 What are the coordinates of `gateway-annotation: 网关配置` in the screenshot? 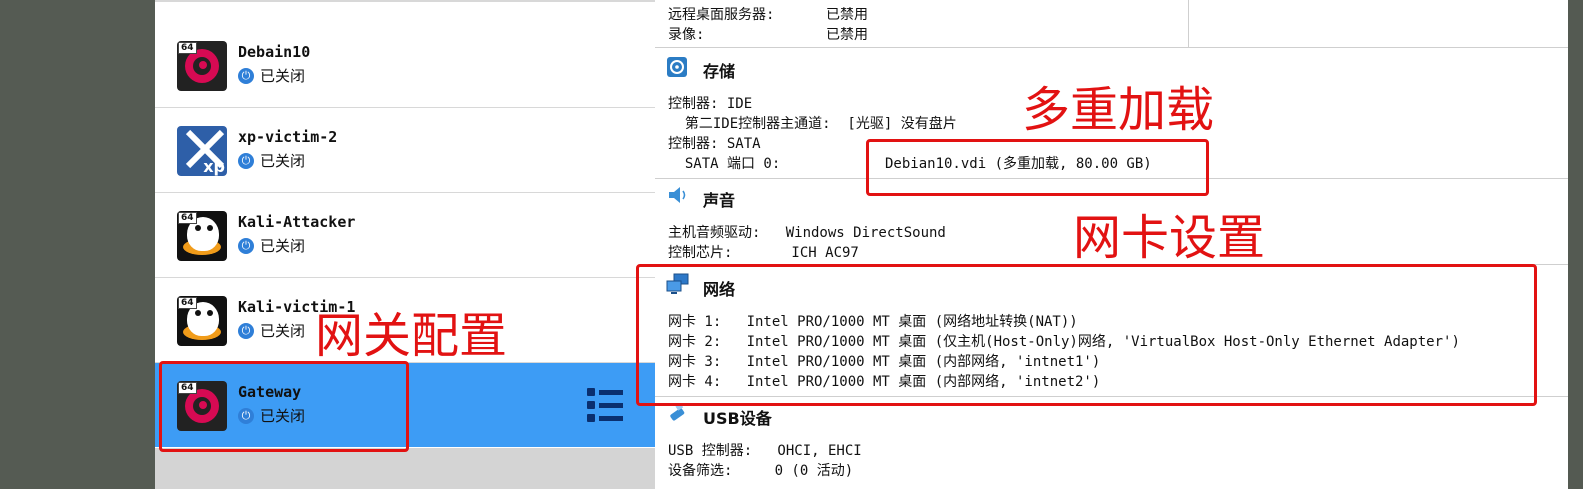 It's located at (411, 336).